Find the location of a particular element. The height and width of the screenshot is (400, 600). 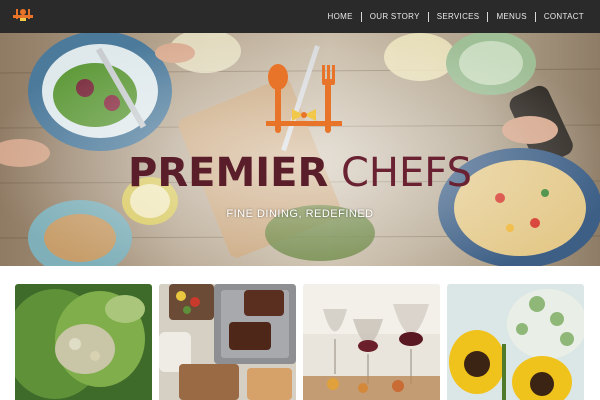

salad-plate-photo-icon is located at coordinates (83, 342).